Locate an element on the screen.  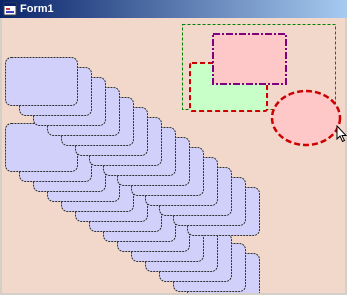
pink-rectangle is located at coordinates (249, 59).